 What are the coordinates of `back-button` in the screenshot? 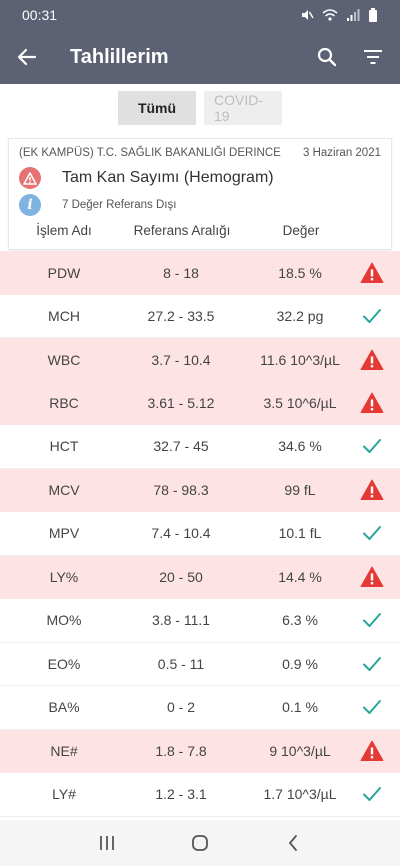 It's located at (27, 57).